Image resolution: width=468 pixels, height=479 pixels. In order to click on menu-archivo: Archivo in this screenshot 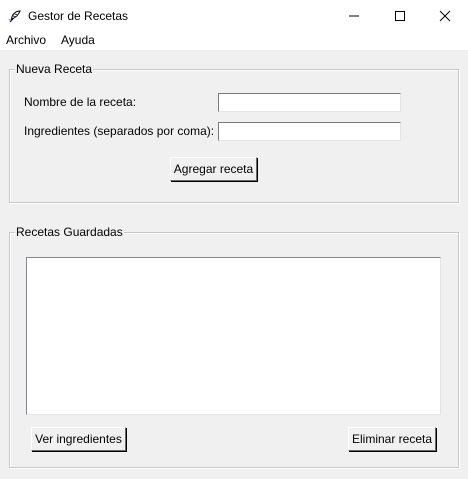, I will do `click(26, 40)`.